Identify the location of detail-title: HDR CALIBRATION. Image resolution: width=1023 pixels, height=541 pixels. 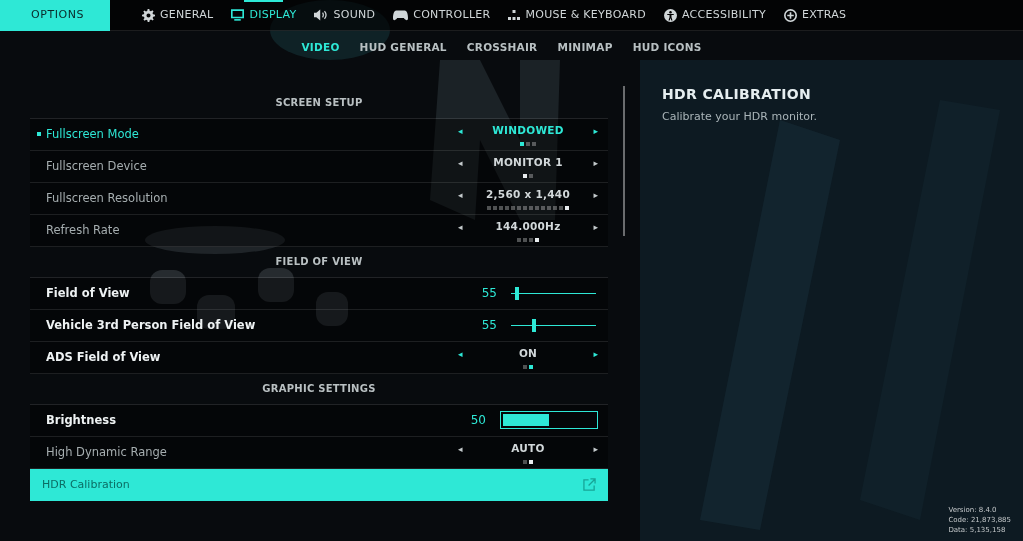
(737, 94).